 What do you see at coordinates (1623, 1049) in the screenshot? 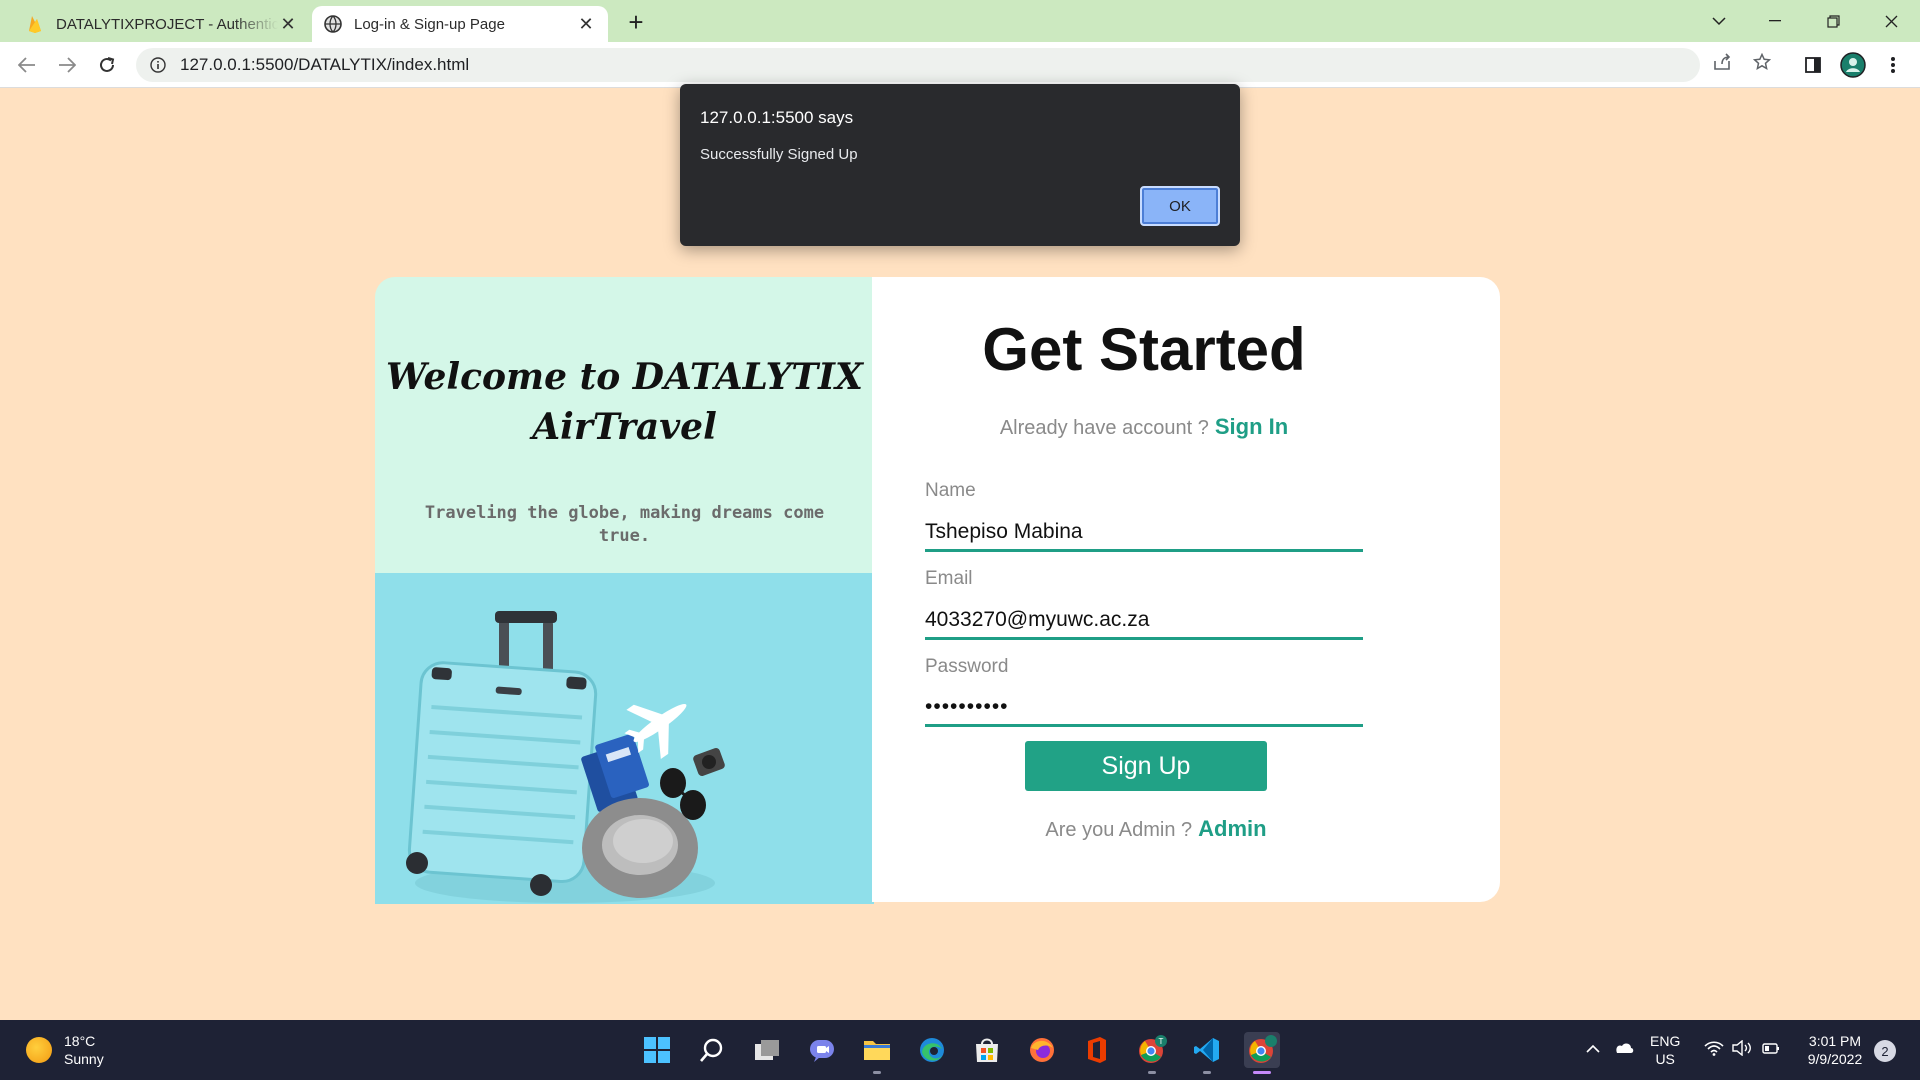
I see `onedrive-icon` at bounding box center [1623, 1049].